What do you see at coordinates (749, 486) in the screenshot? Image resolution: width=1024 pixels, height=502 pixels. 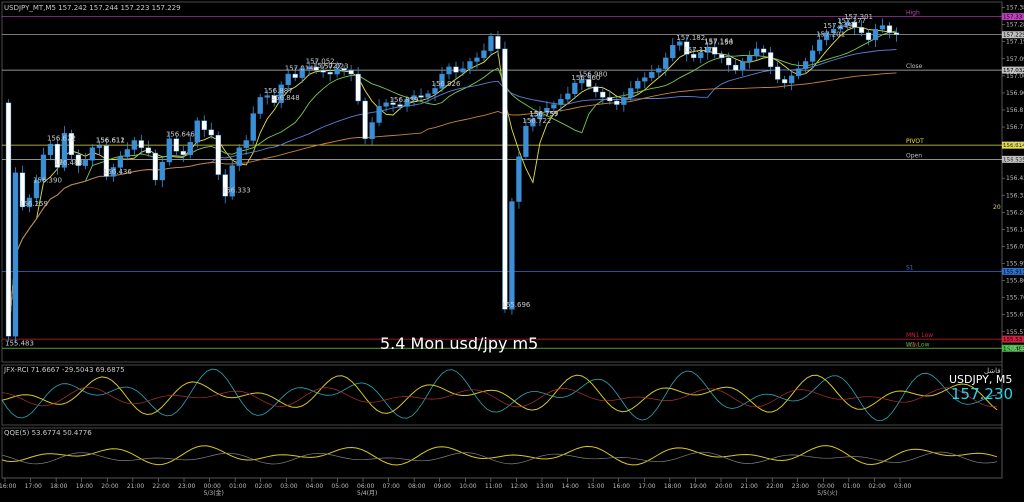 I see `x-tick-label: 21:00` at bounding box center [749, 486].